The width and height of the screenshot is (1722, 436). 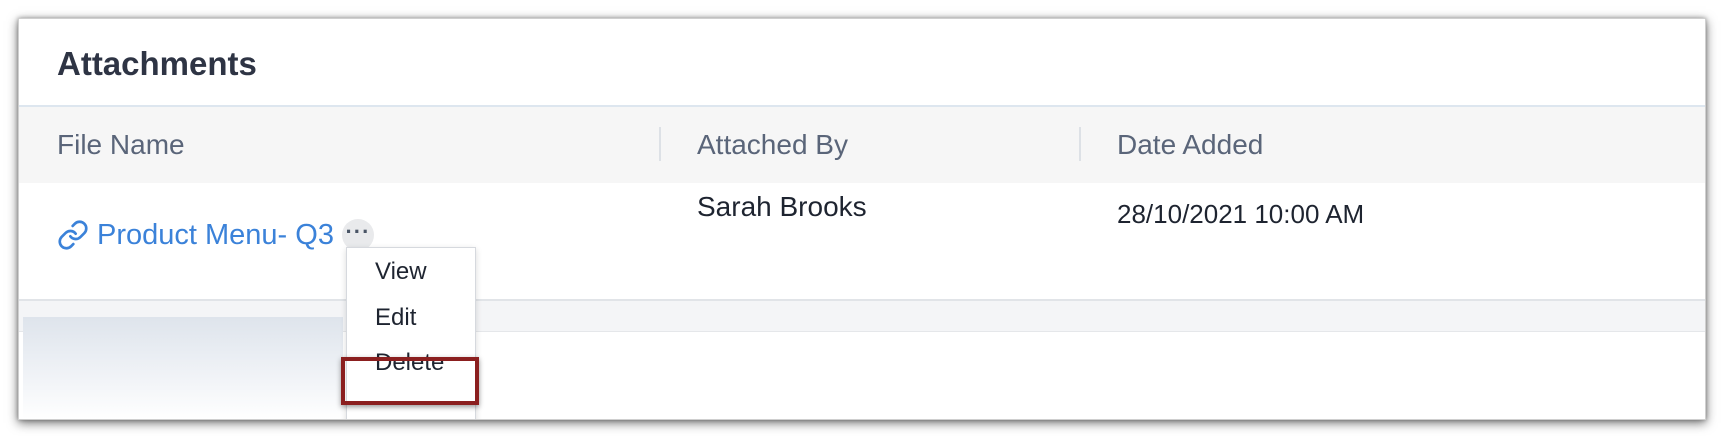 What do you see at coordinates (772, 145) in the screenshot?
I see `column-header-attached-by: Attached By` at bounding box center [772, 145].